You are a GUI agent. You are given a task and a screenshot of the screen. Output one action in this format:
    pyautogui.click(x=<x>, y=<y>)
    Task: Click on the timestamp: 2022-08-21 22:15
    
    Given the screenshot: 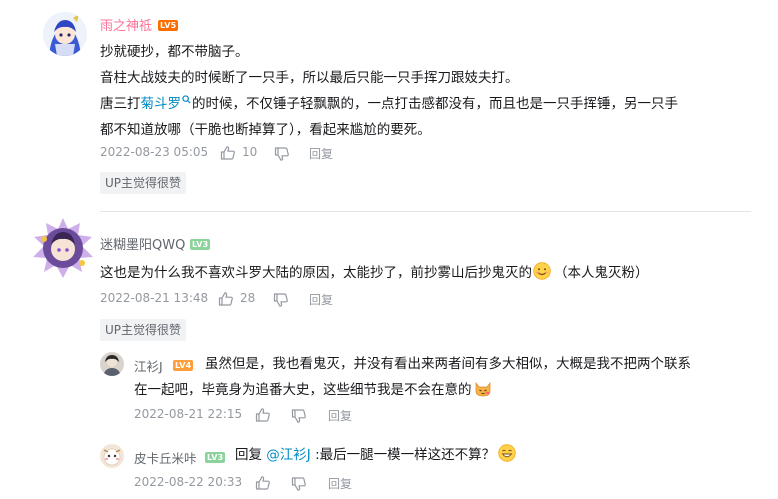 What is the action you would take?
    pyautogui.click(x=188, y=414)
    